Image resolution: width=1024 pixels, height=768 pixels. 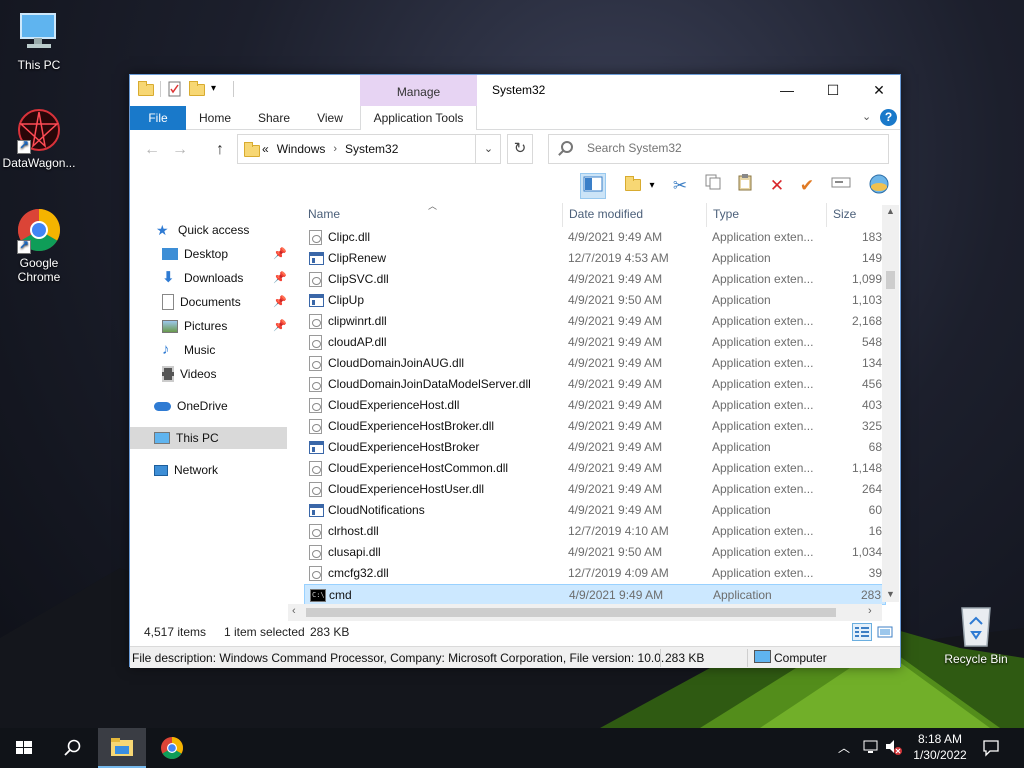 I want to click on breadcrumb-windows: Windows, so click(x=301, y=149).